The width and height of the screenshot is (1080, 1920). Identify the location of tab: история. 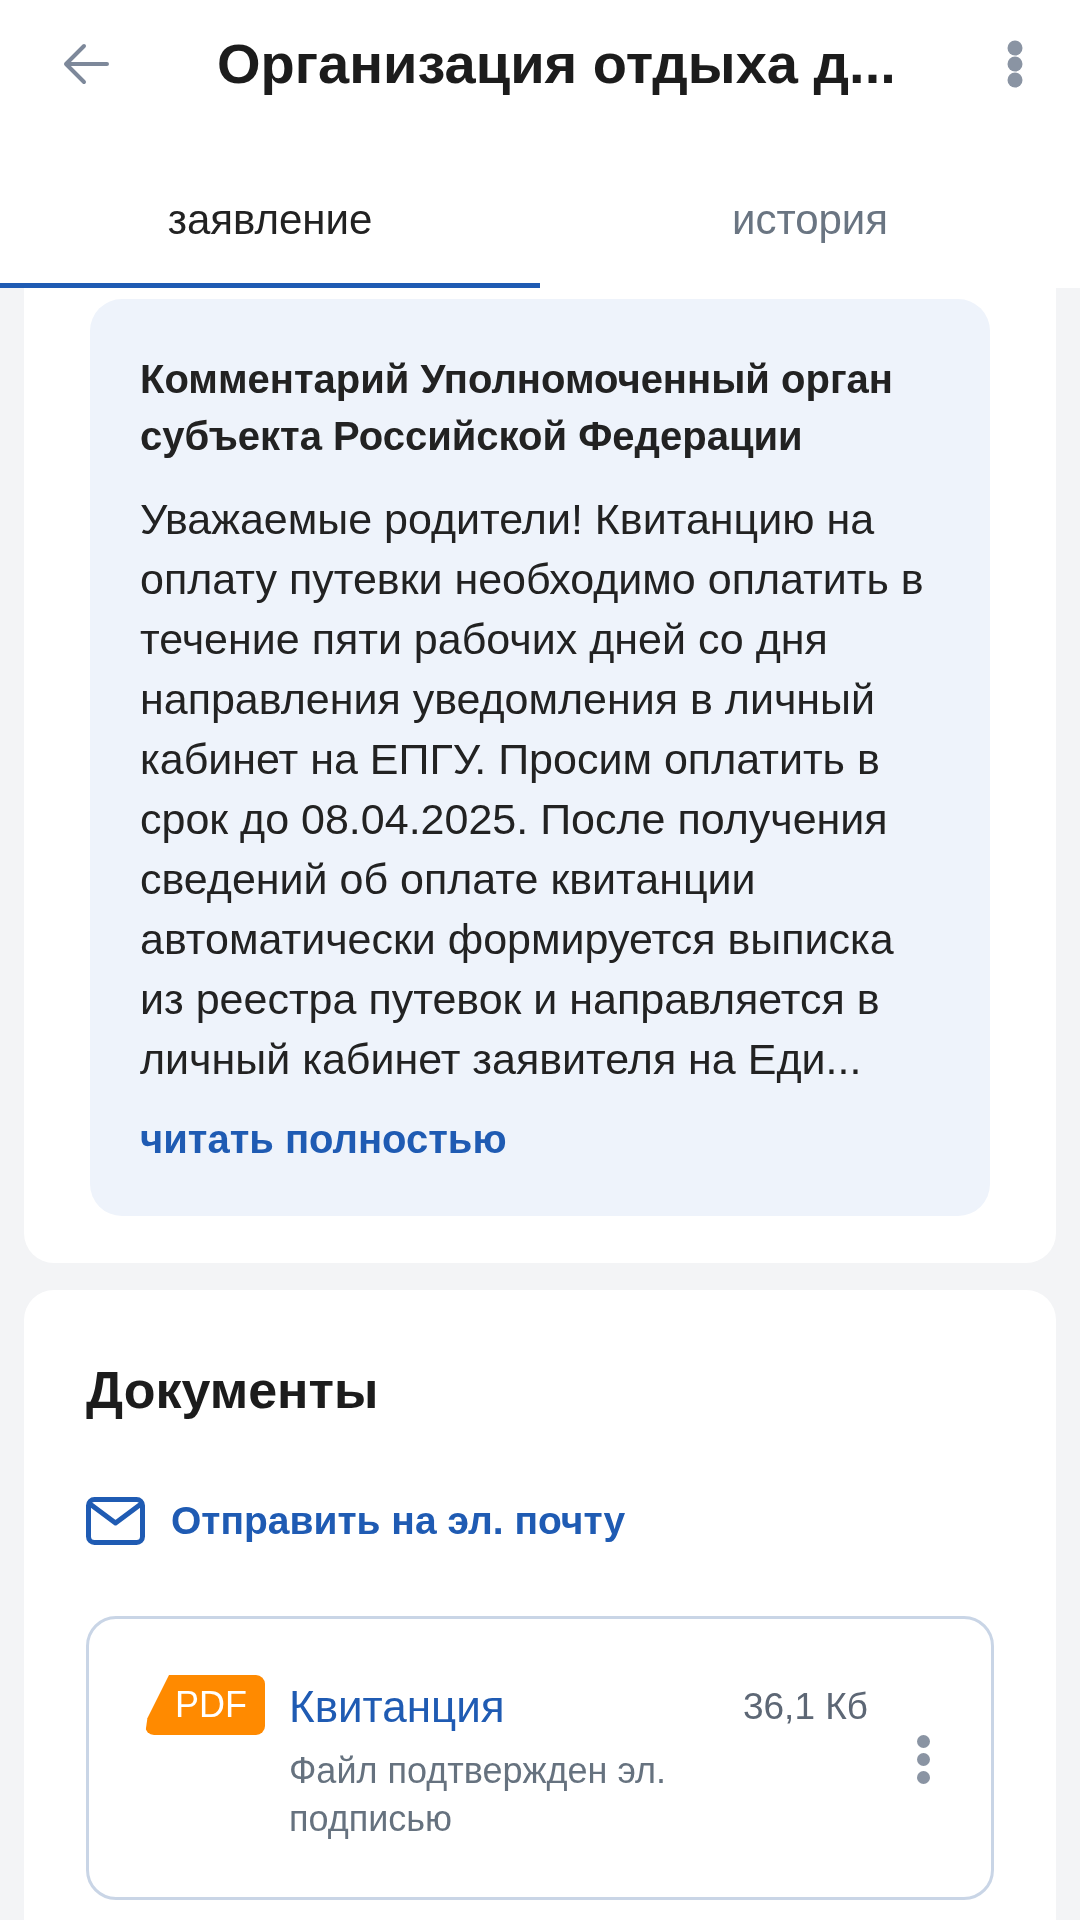
(810, 208).